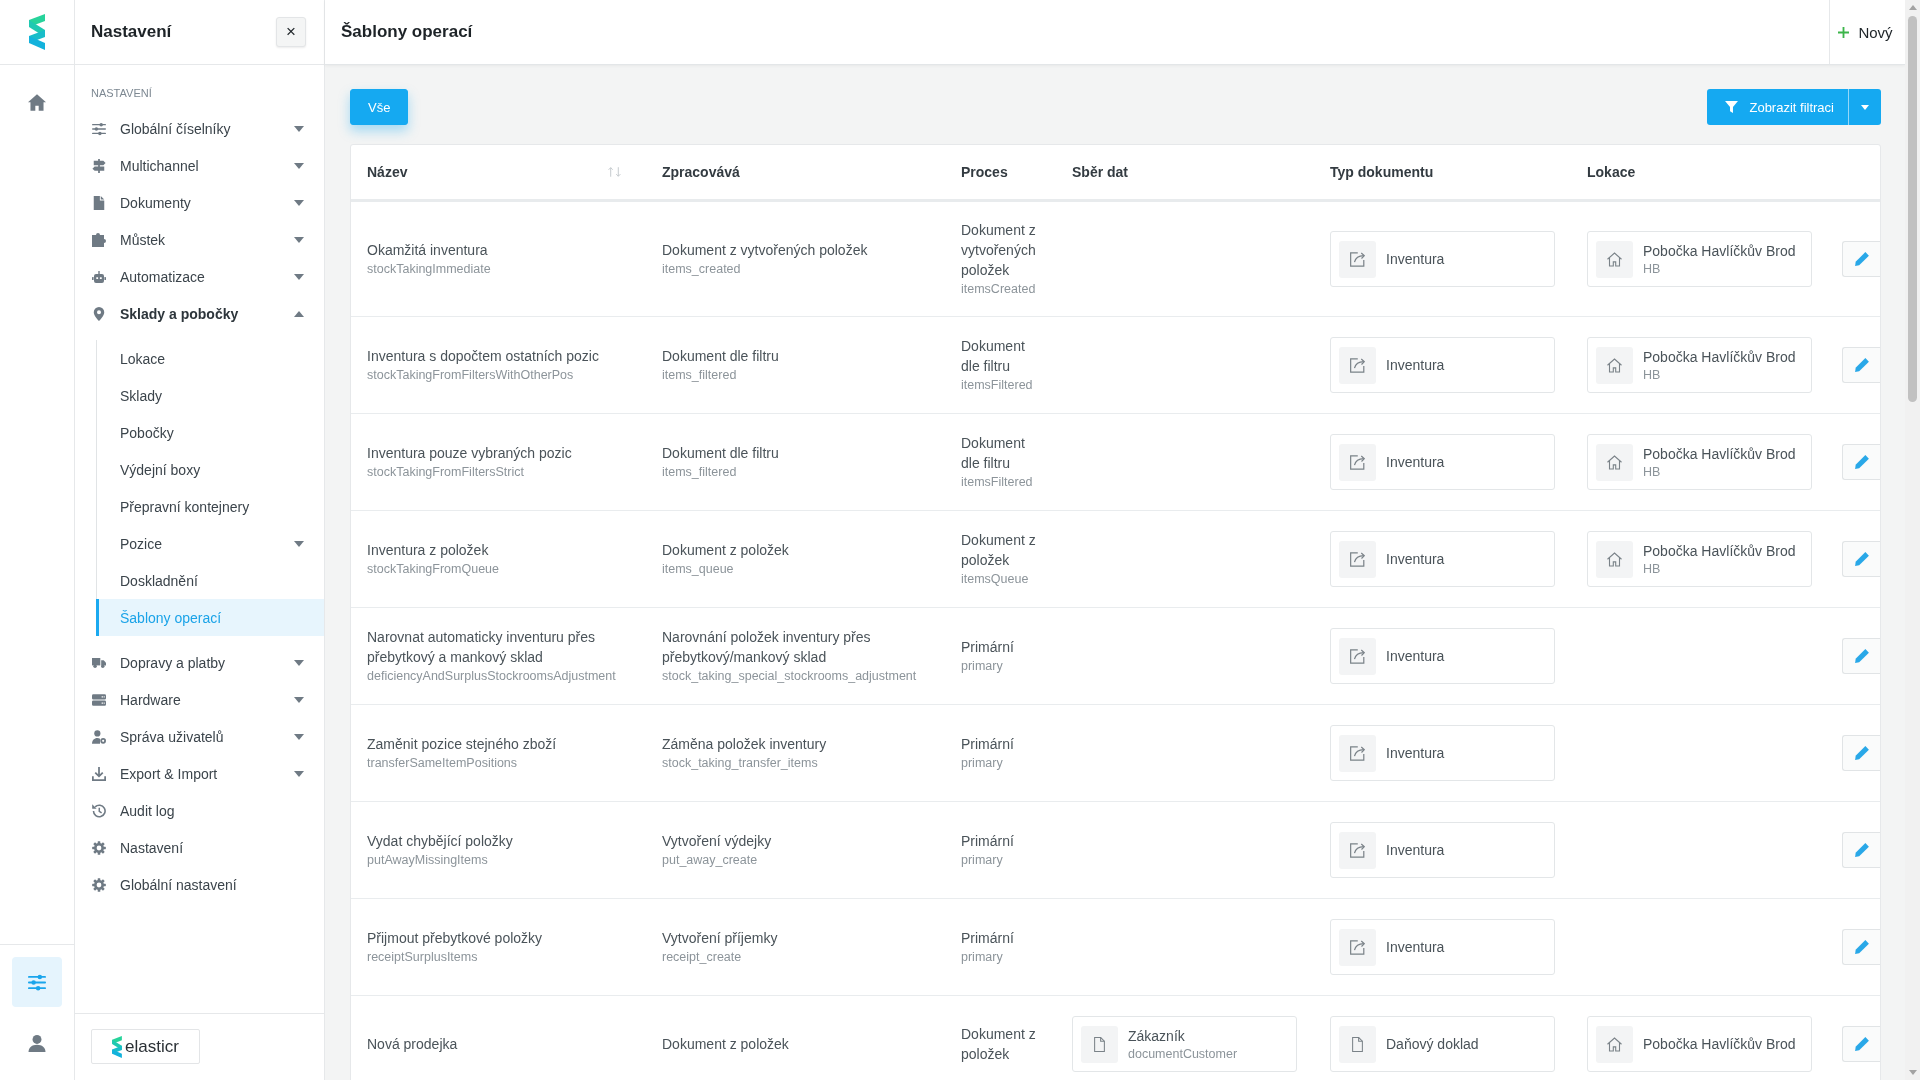 Image resolution: width=1920 pixels, height=1080 pixels. I want to click on nav-subitem: Lokace, so click(210, 358).